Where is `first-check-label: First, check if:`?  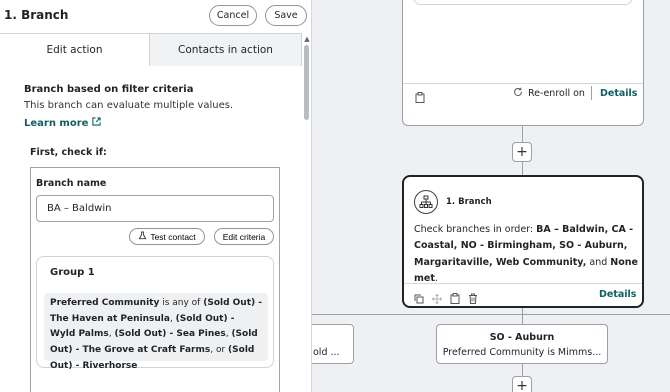 first-check-label: First, check if: is located at coordinates (68, 152).